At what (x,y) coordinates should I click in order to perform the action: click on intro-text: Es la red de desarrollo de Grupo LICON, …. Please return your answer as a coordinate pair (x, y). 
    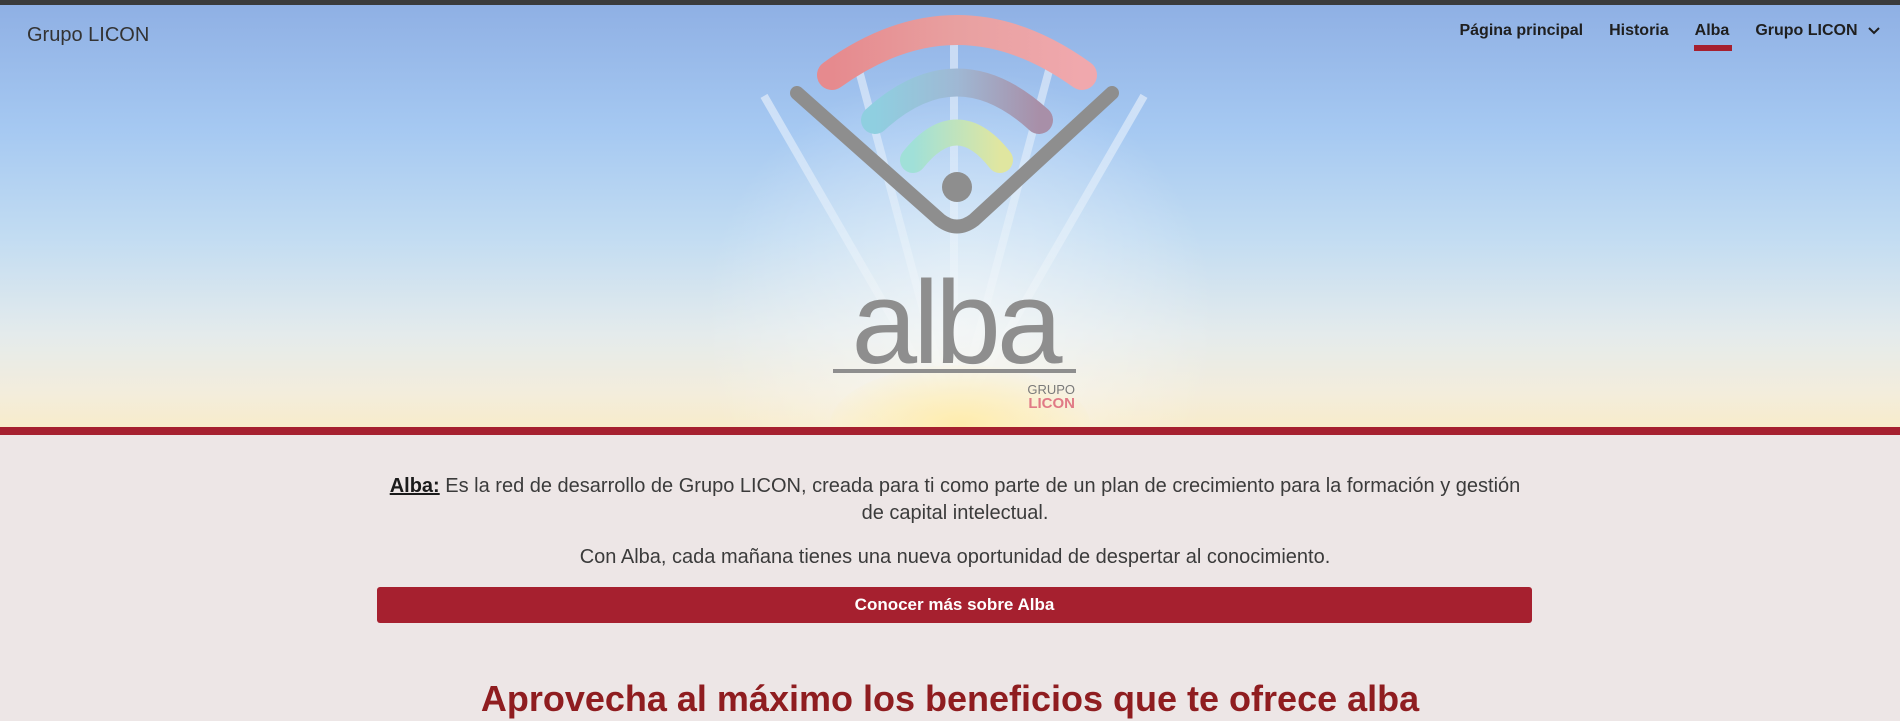
    Looking at the image, I should click on (980, 499).